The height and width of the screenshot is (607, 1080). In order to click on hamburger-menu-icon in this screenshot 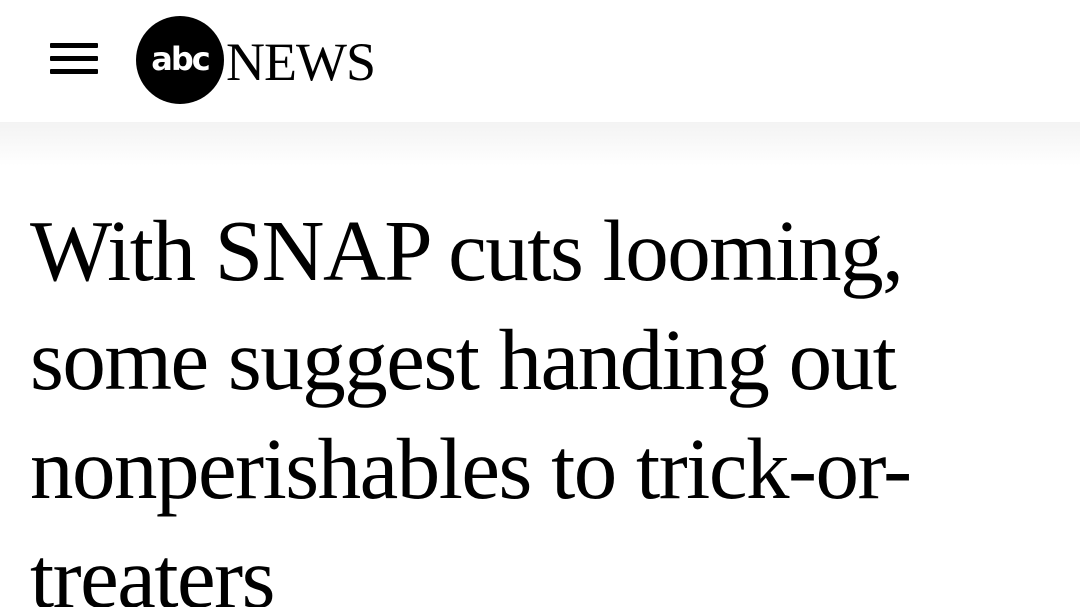, I will do `click(74, 59)`.